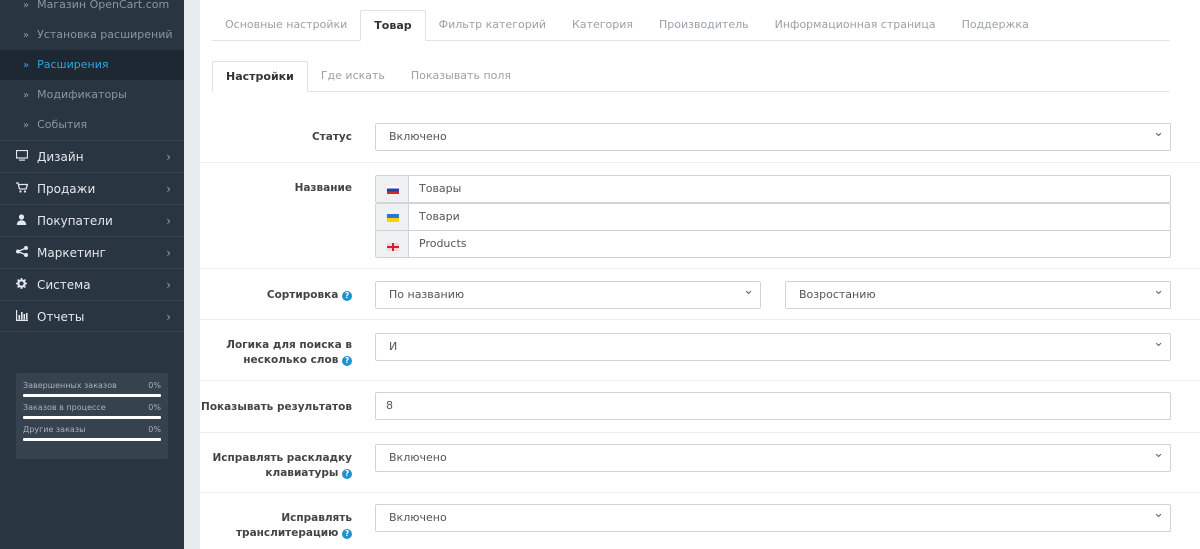 The height and width of the screenshot is (549, 1200). Describe the element at coordinates (92, 95) in the screenshot. I see `sidebar-item-modifications: » Модификаторы` at that location.